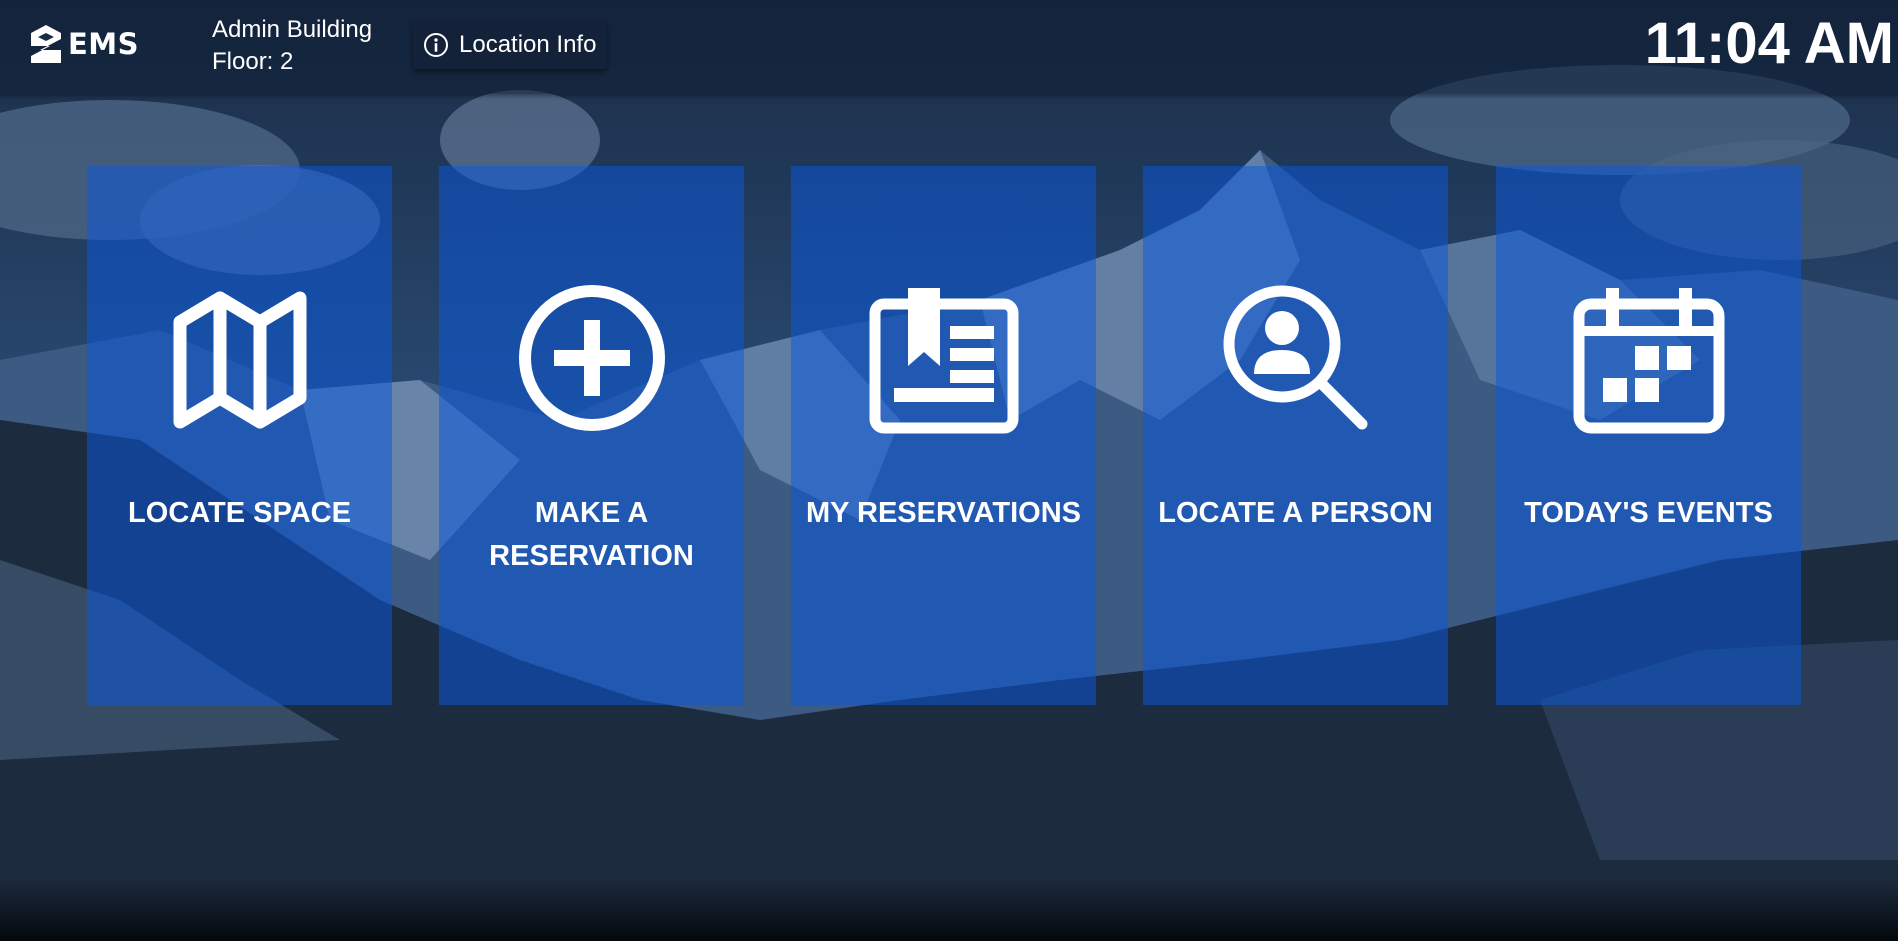  Describe the element at coordinates (292, 29) in the screenshot. I see `building-name: Admin Building` at that location.